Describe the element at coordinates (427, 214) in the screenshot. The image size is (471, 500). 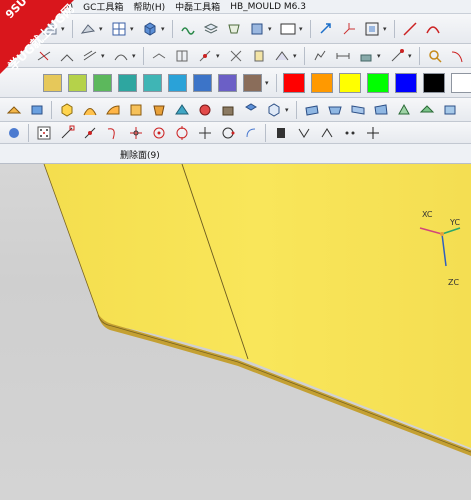
I see `wcs-xc-label: XC` at that location.